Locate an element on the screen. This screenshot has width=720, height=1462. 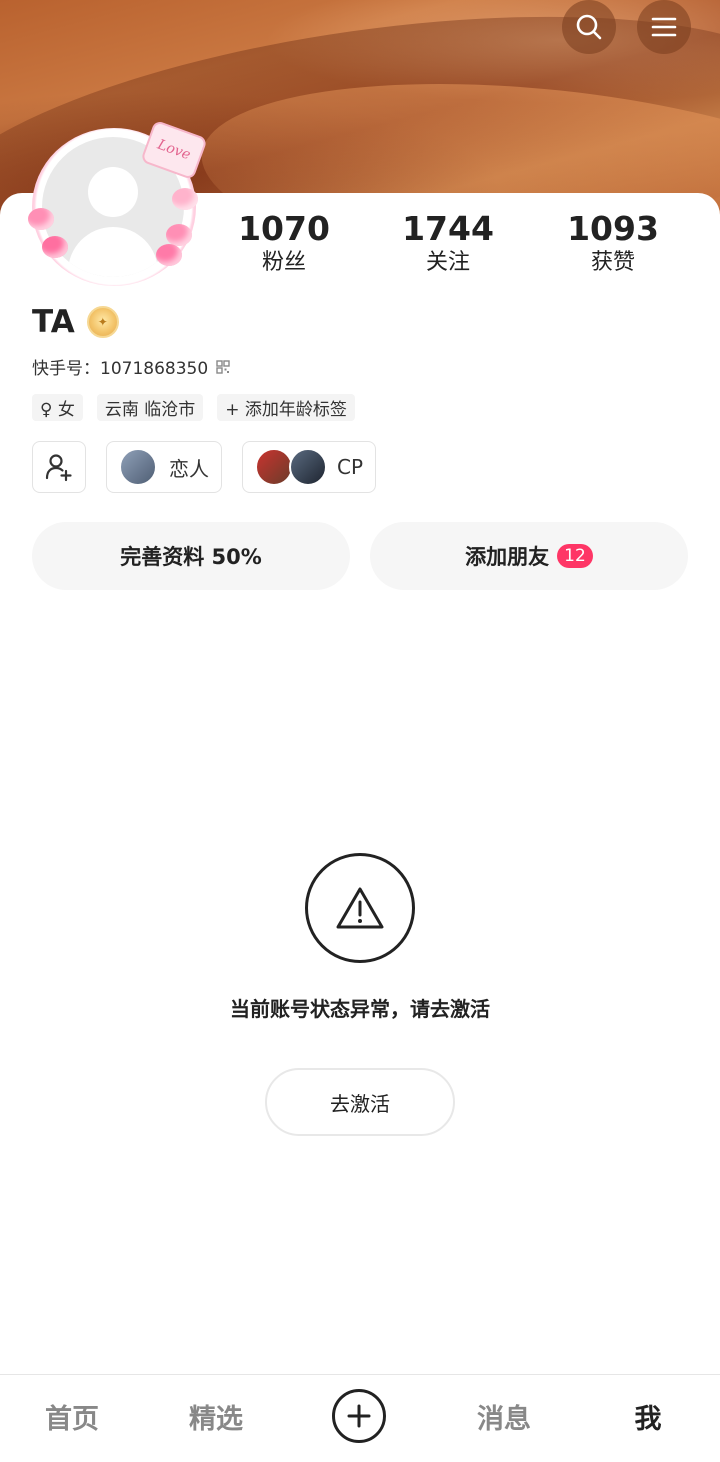
avatar-placeholder-body is located at coordinates (113, 252).